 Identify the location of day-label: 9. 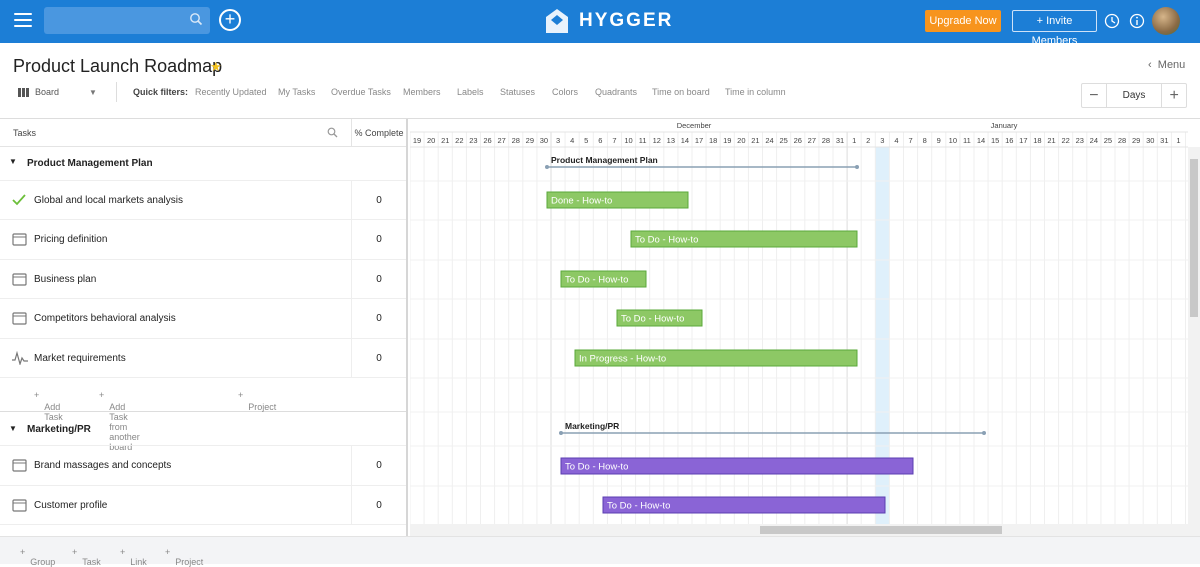
(939, 140).